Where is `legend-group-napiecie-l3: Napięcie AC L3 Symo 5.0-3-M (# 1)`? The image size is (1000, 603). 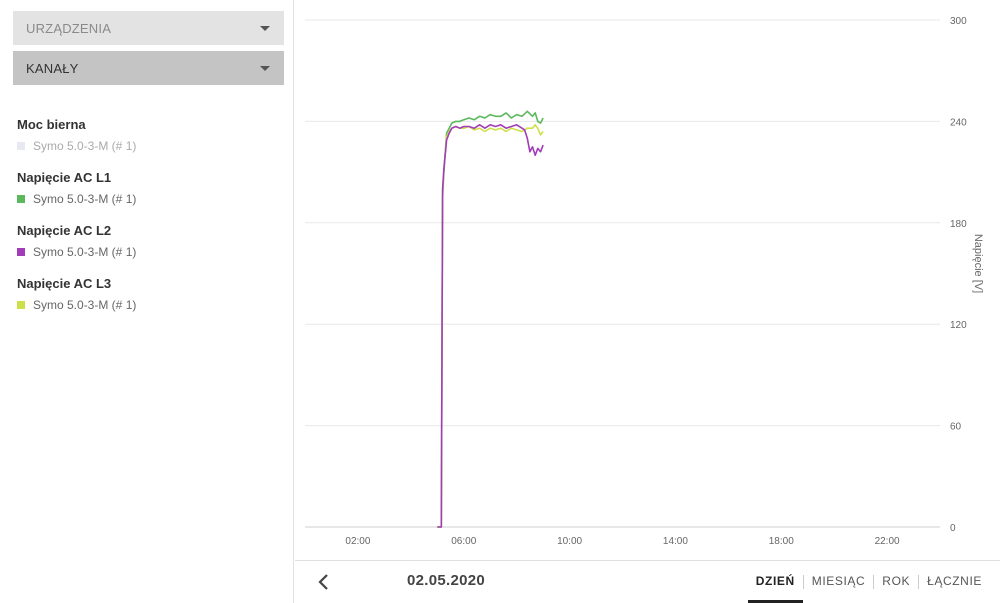
legend-group-napiecie-l3: Napięcie AC L3 Symo 5.0-3-M (# 1) is located at coordinates (147, 296).